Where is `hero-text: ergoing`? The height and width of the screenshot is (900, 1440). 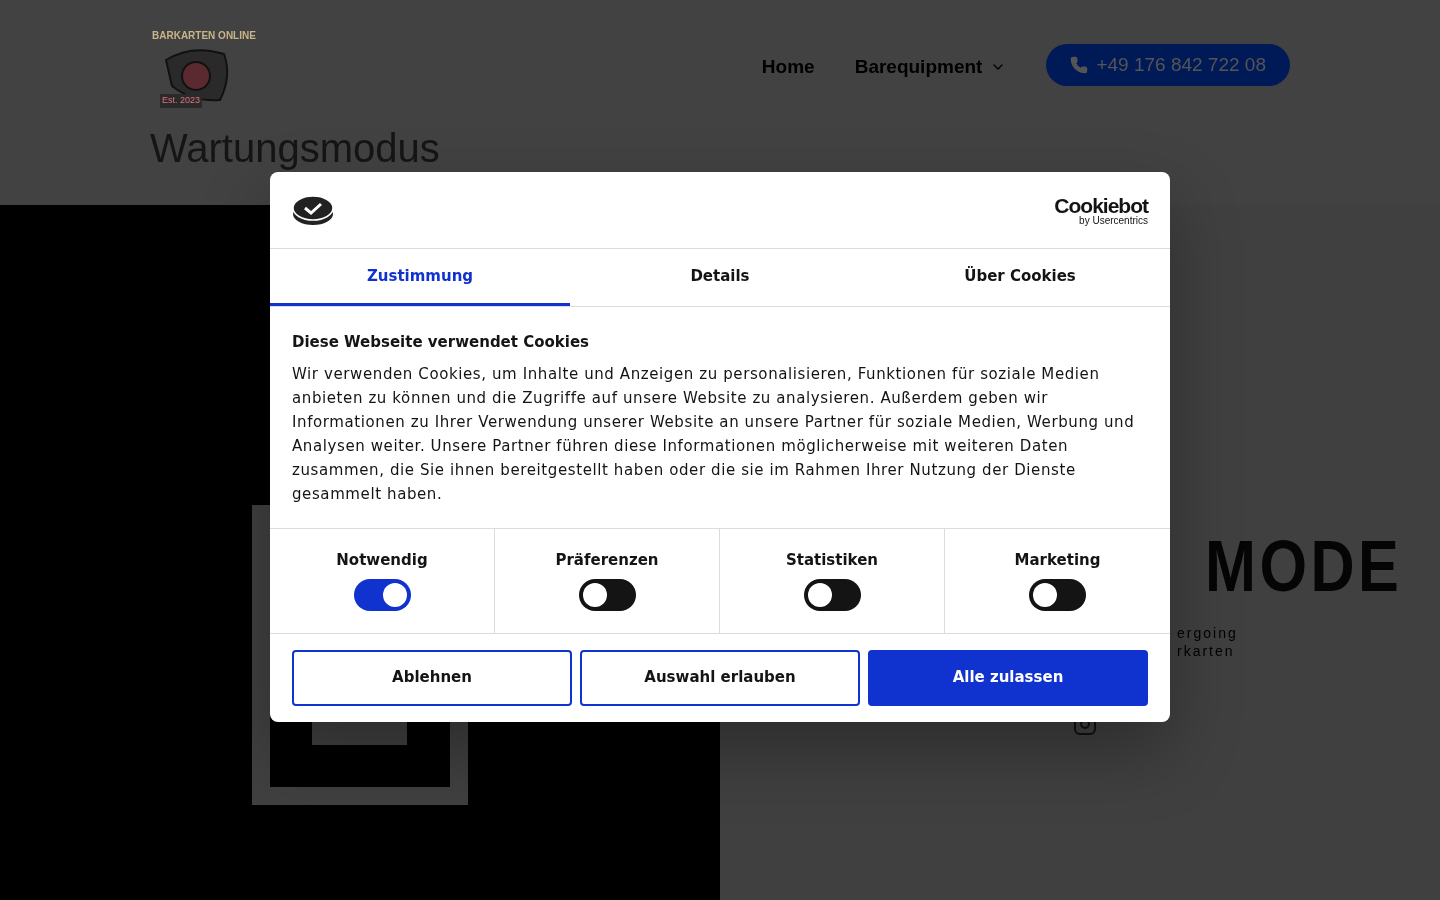 hero-text: ergoing is located at coordinates (1208, 633).